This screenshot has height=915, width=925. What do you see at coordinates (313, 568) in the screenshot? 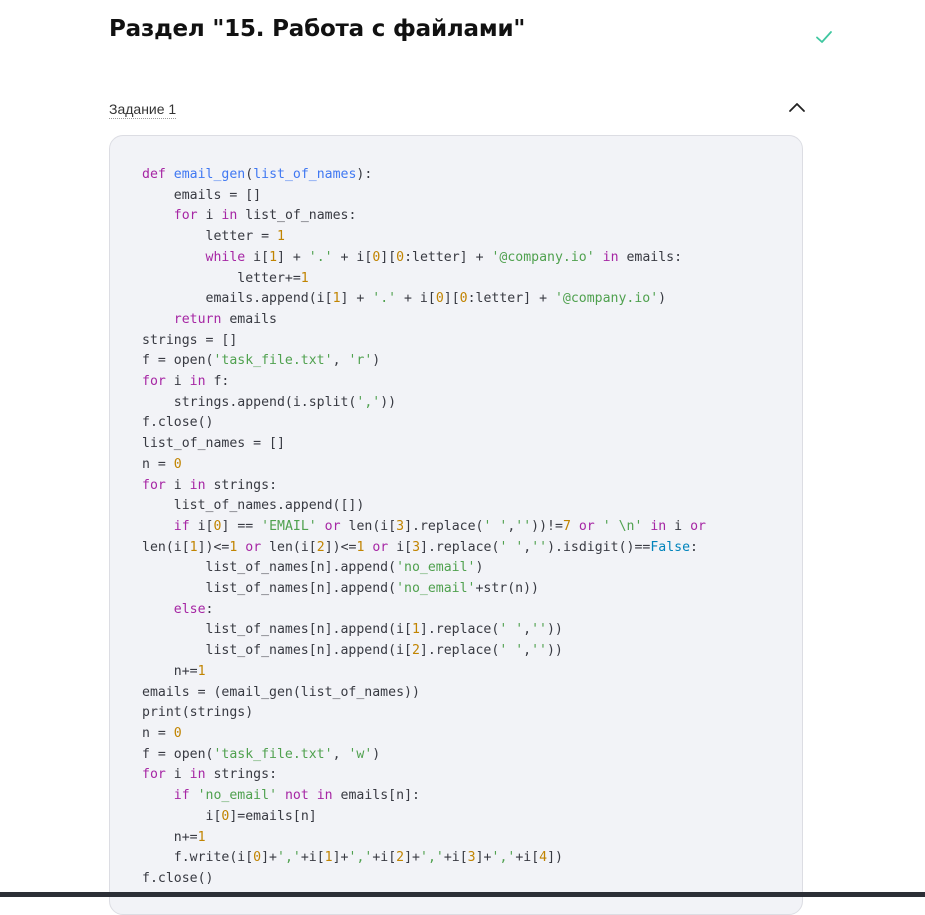
I see `code-line: list_of_names[n].append('no_email')` at bounding box center [313, 568].